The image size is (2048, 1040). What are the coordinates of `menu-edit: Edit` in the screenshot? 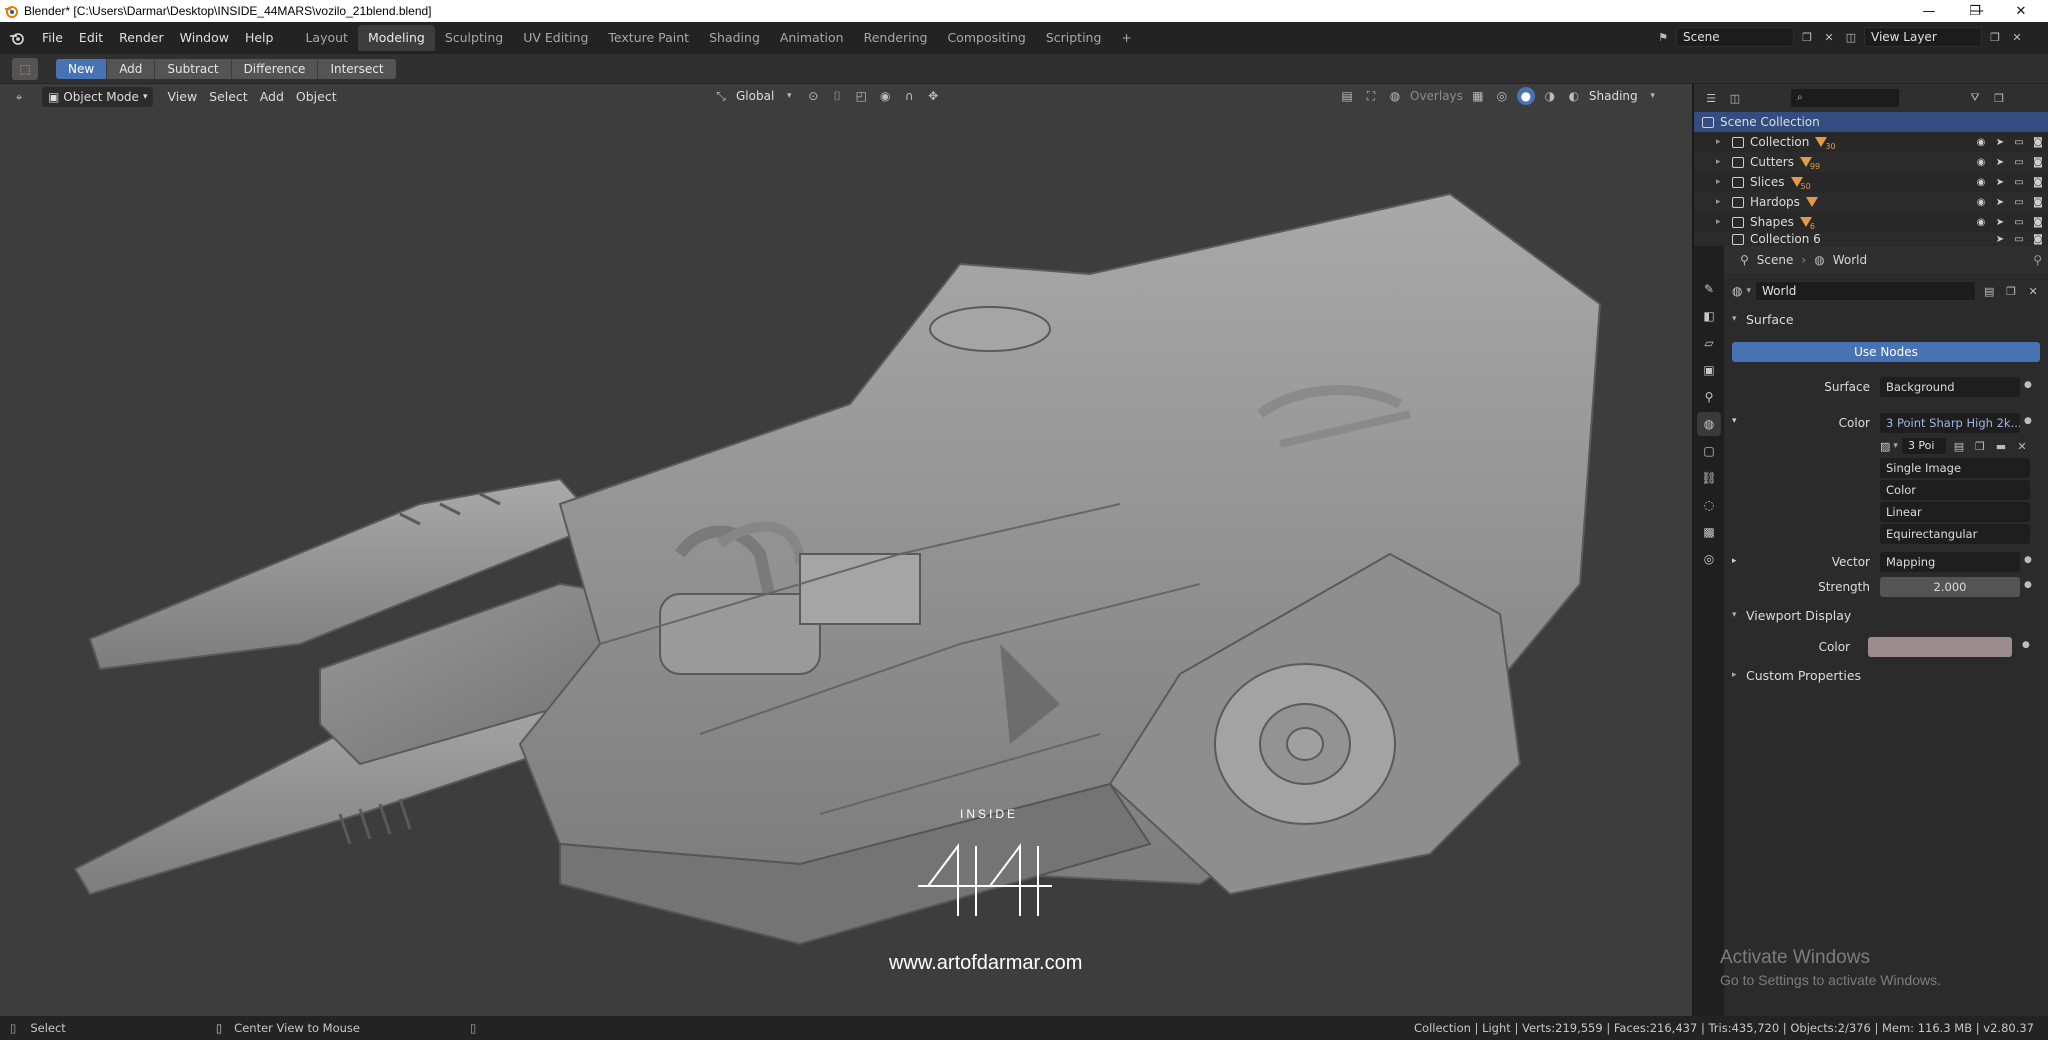 It's located at (91, 38).